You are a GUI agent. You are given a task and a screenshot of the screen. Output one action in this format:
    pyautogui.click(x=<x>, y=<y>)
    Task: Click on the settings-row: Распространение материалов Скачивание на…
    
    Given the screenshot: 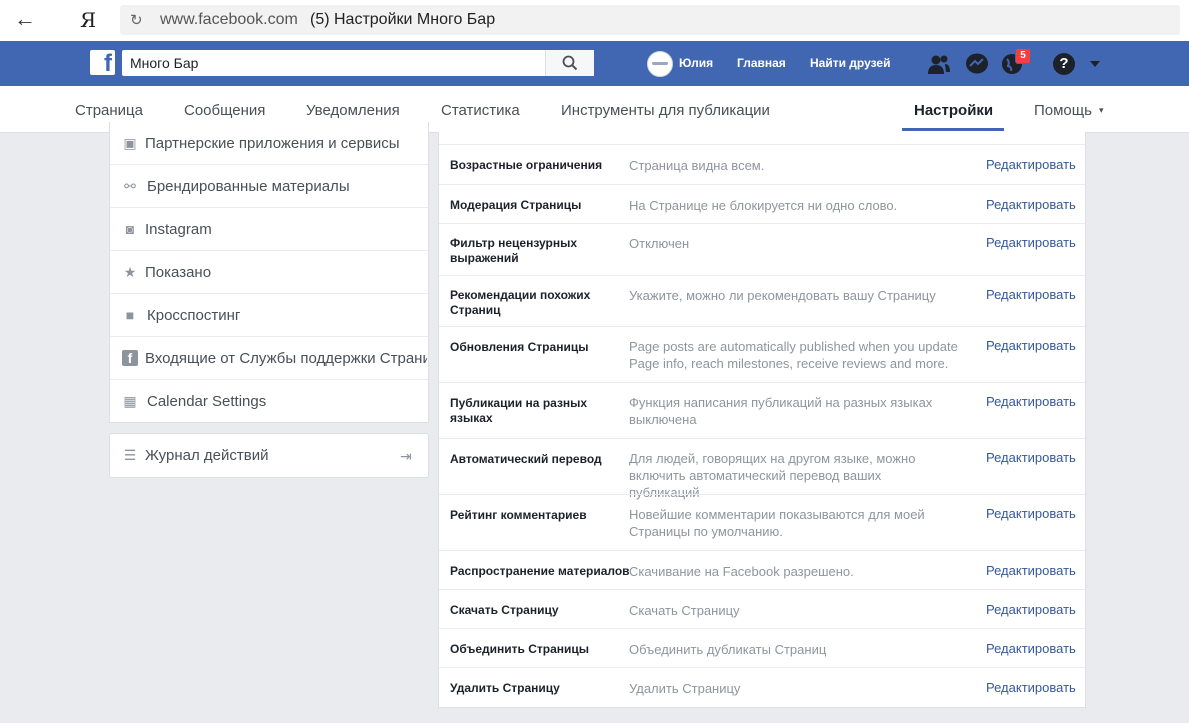 What is the action you would take?
    pyautogui.click(x=762, y=570)
    